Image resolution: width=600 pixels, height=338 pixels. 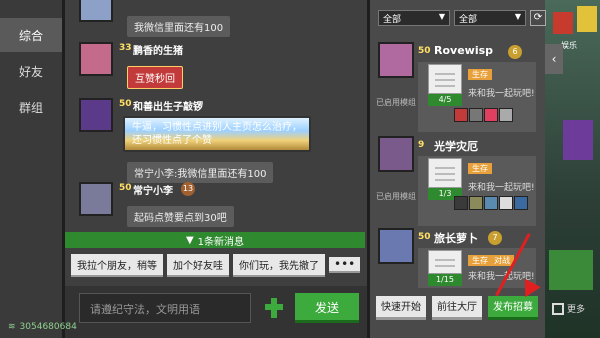 What do you see at coordinates (538, 18) in the screenshot?
I see `refresh-icon: ⟳` at bounding box center [538, 18].